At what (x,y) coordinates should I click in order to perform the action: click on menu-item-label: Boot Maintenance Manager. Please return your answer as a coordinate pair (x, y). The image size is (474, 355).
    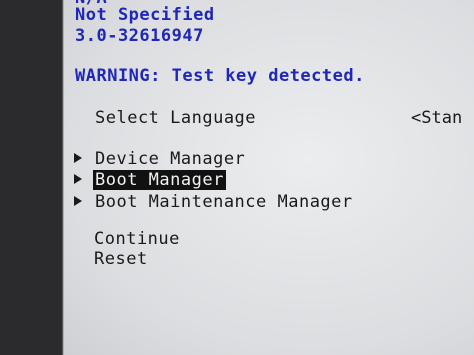
    Looking at the image, I should click on (224, 202).